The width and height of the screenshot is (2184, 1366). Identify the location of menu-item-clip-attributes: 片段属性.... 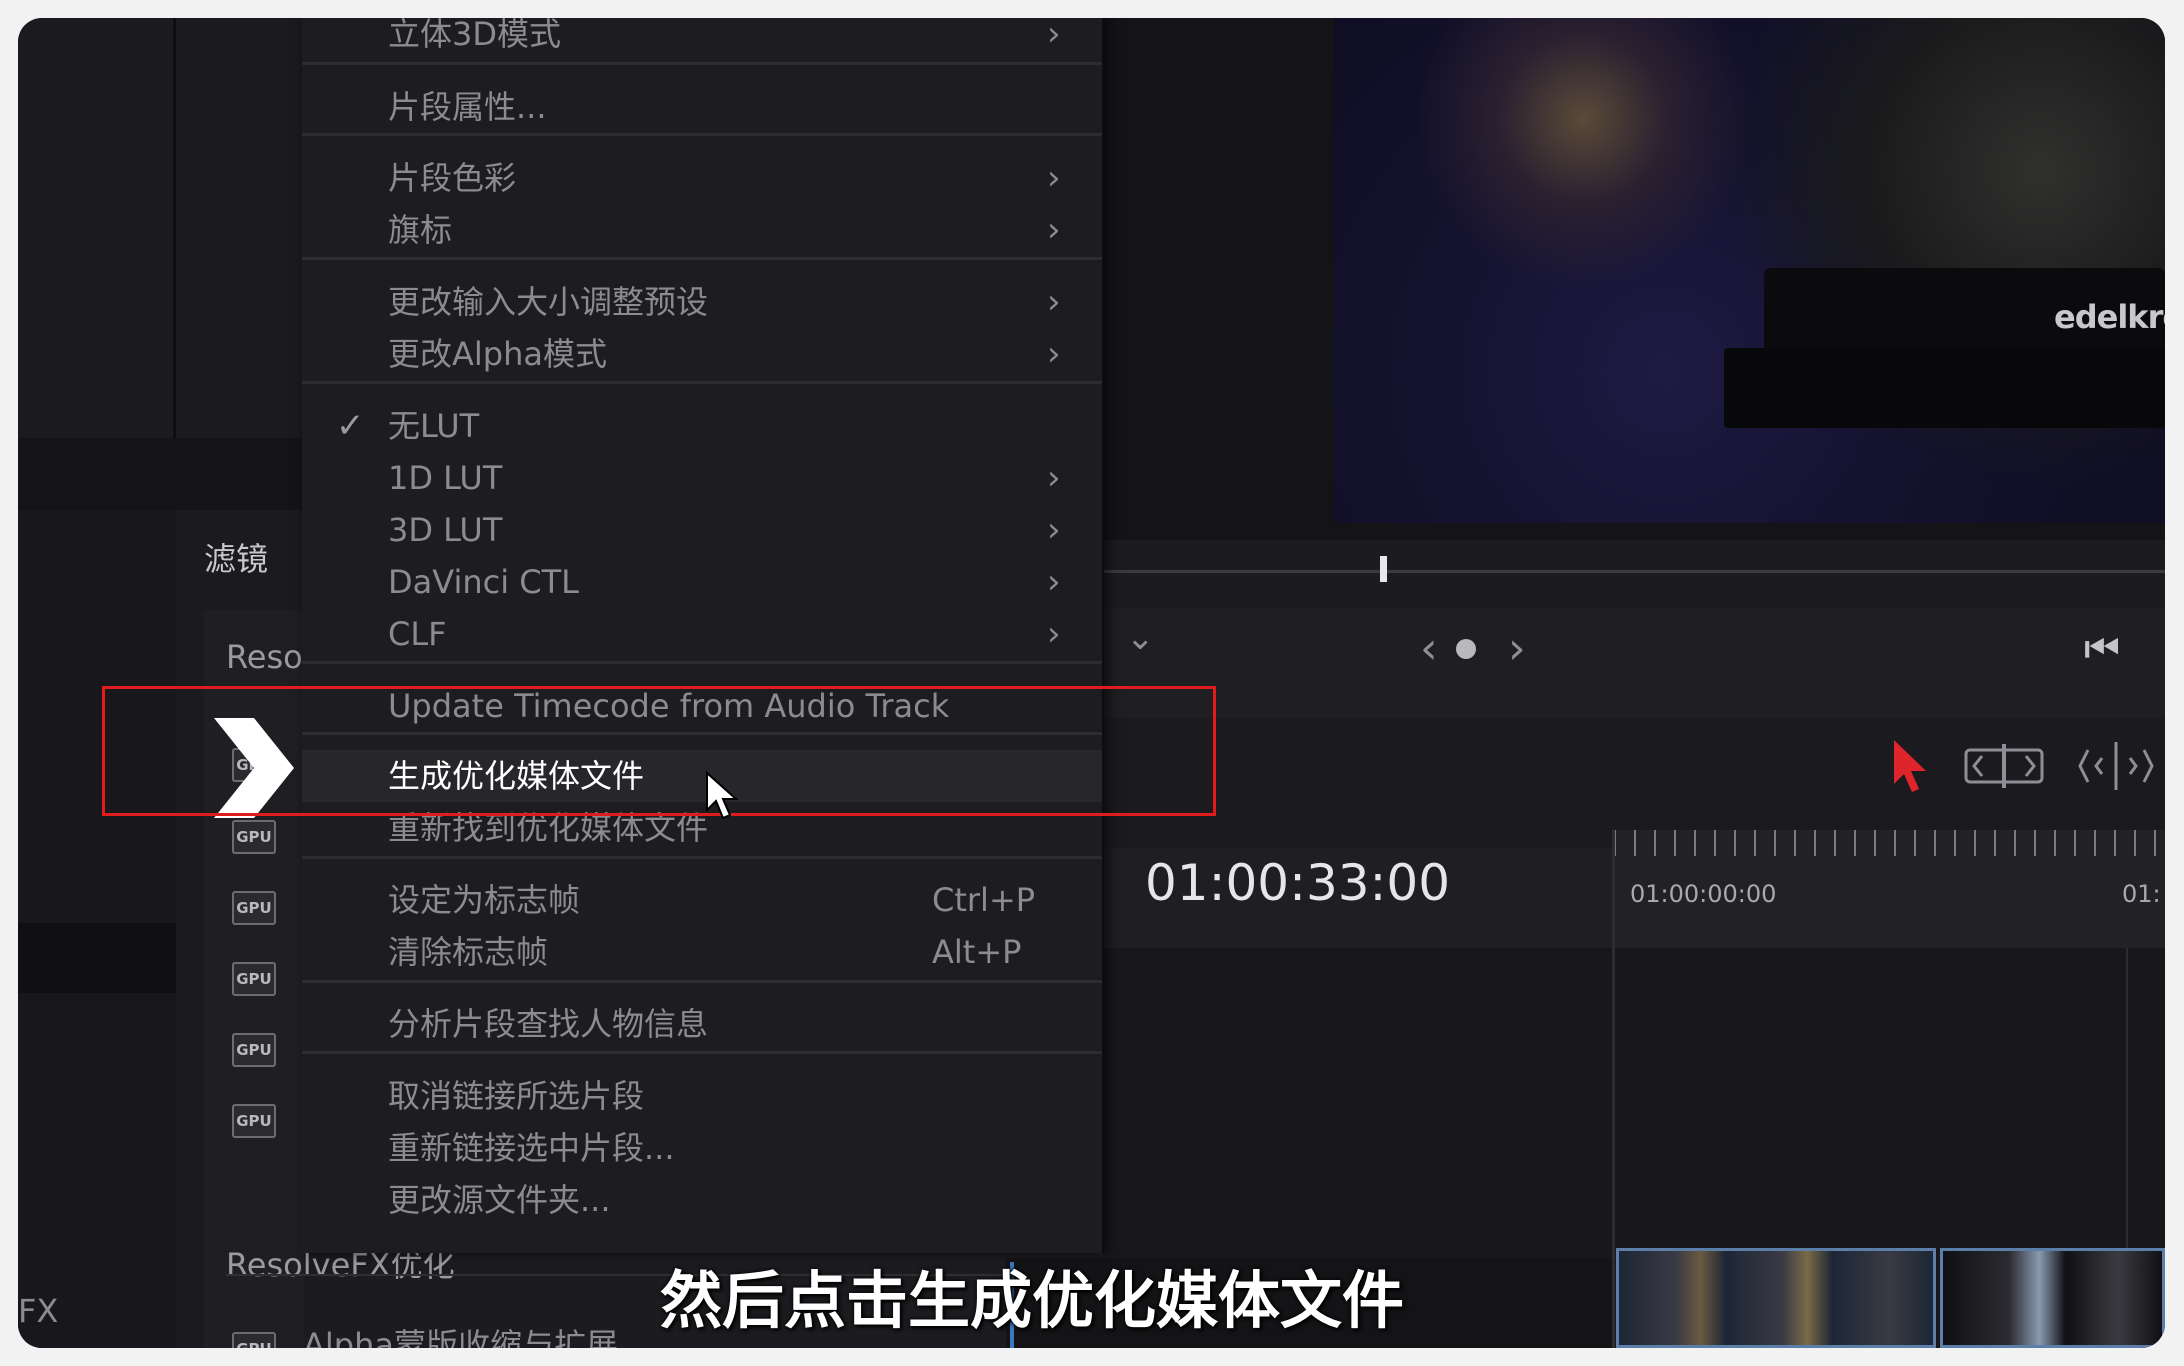
(702, 107).